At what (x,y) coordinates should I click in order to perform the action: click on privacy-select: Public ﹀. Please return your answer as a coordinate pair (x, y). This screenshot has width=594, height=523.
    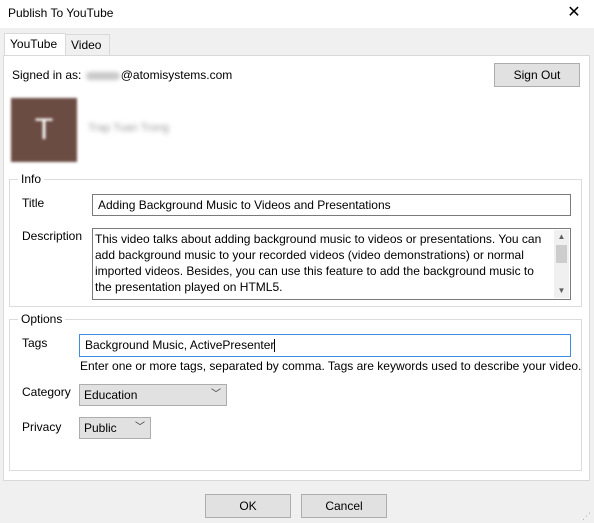
    Looking at the image, I should click on (115, 428).